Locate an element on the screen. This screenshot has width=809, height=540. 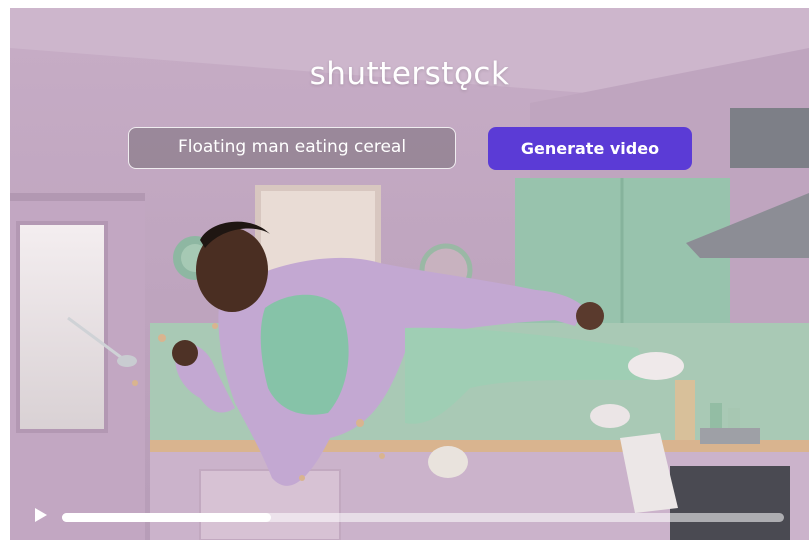
player-controls is located at coordinates (409, 516).